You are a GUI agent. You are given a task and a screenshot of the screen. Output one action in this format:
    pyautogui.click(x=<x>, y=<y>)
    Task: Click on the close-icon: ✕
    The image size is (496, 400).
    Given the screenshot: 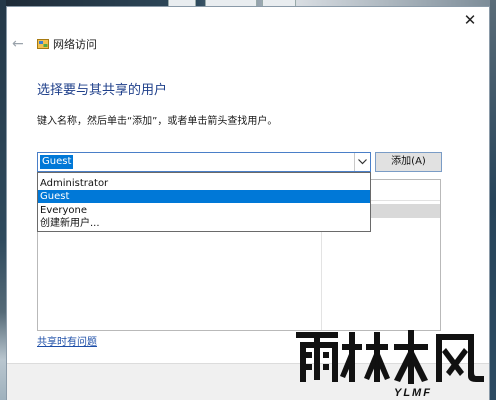 What is the action you would take?
    pyautogui.click(x=470, y=20)
    